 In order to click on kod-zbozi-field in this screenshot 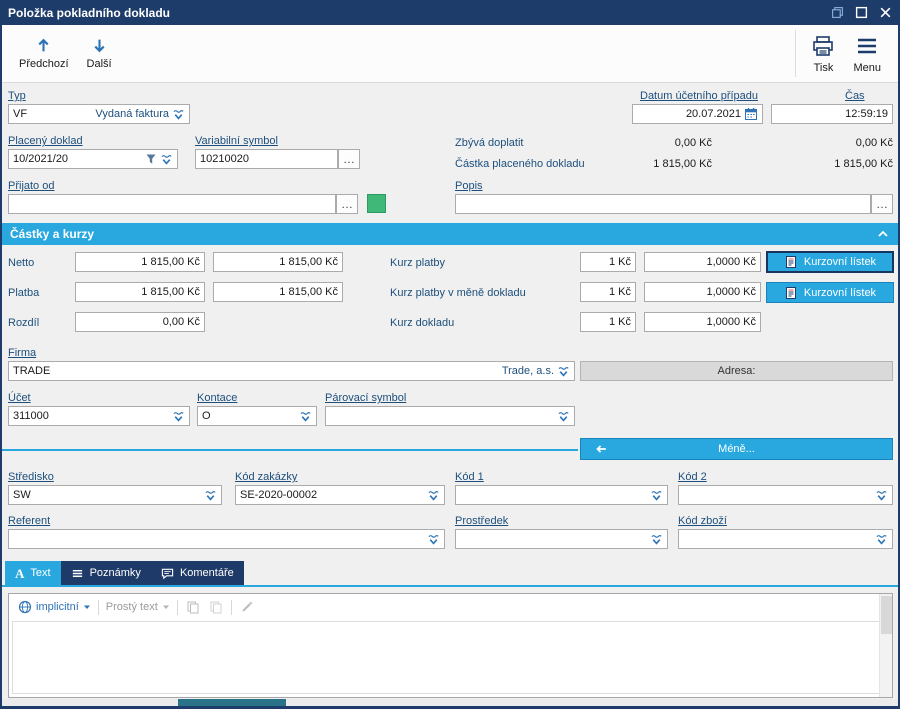, I will do `click(785, 539)`.